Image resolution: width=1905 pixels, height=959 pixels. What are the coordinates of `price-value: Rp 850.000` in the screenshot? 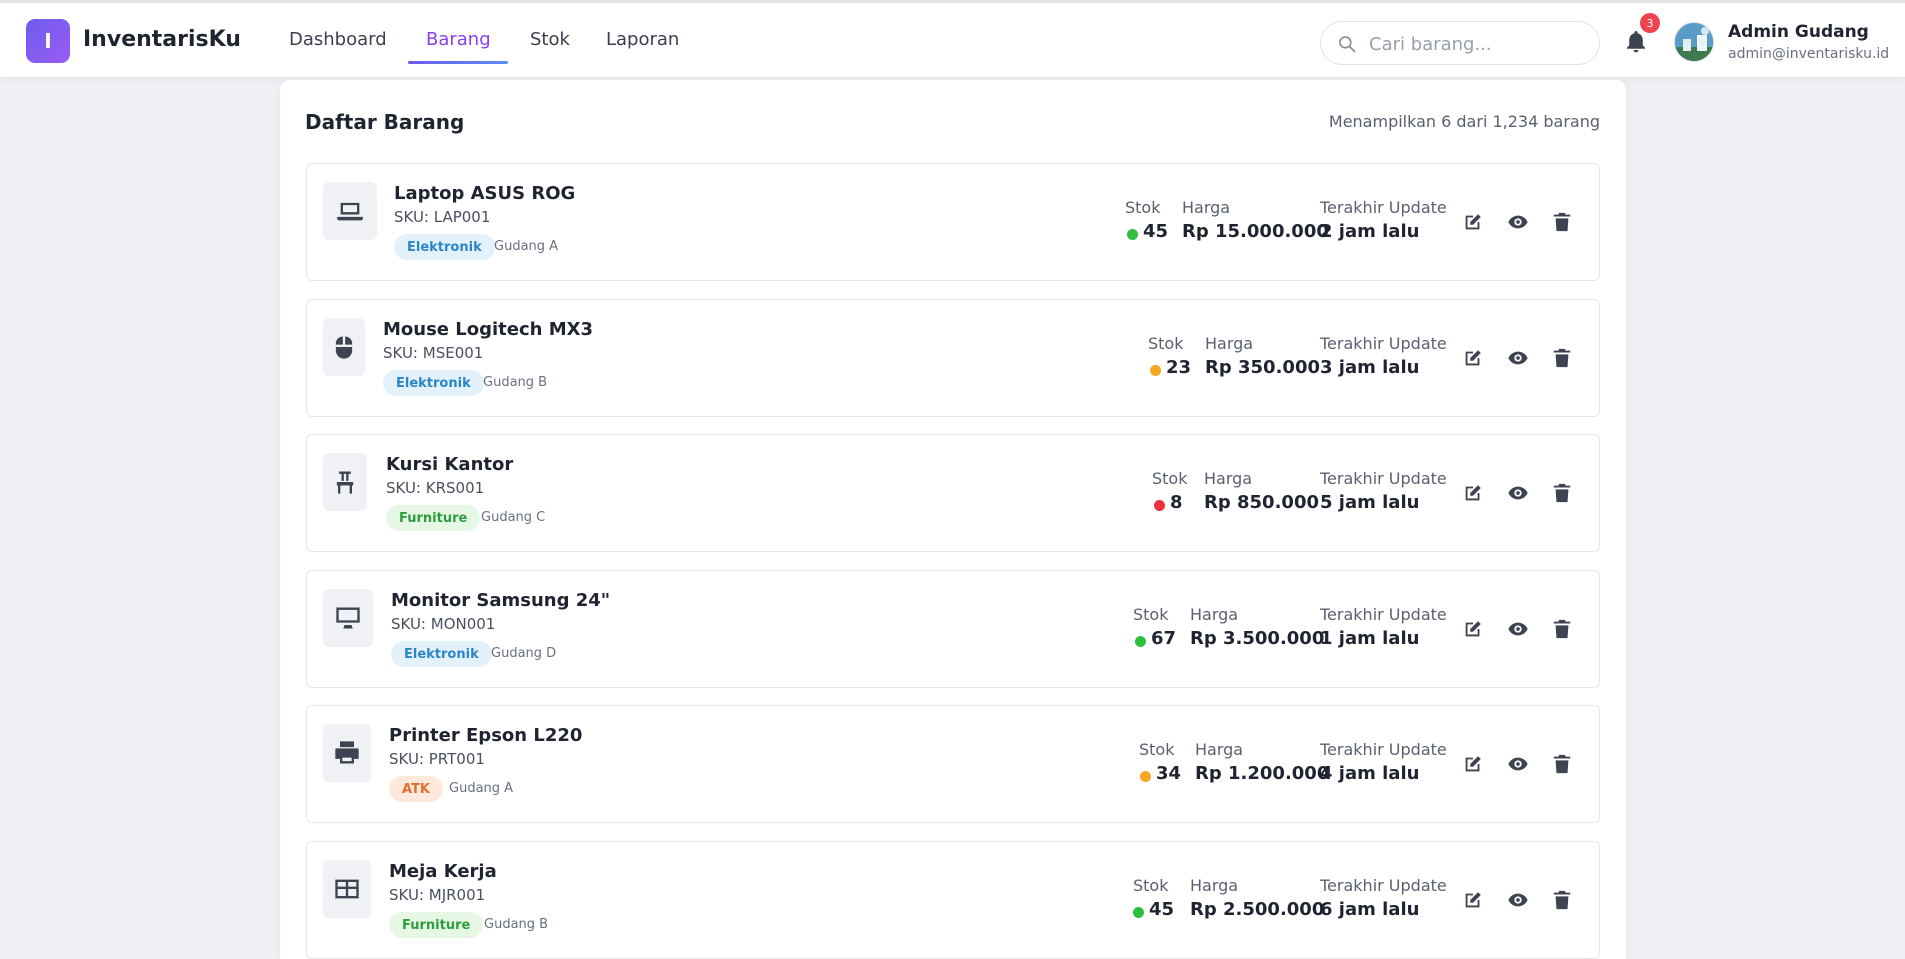 It's located at (1261, 502).